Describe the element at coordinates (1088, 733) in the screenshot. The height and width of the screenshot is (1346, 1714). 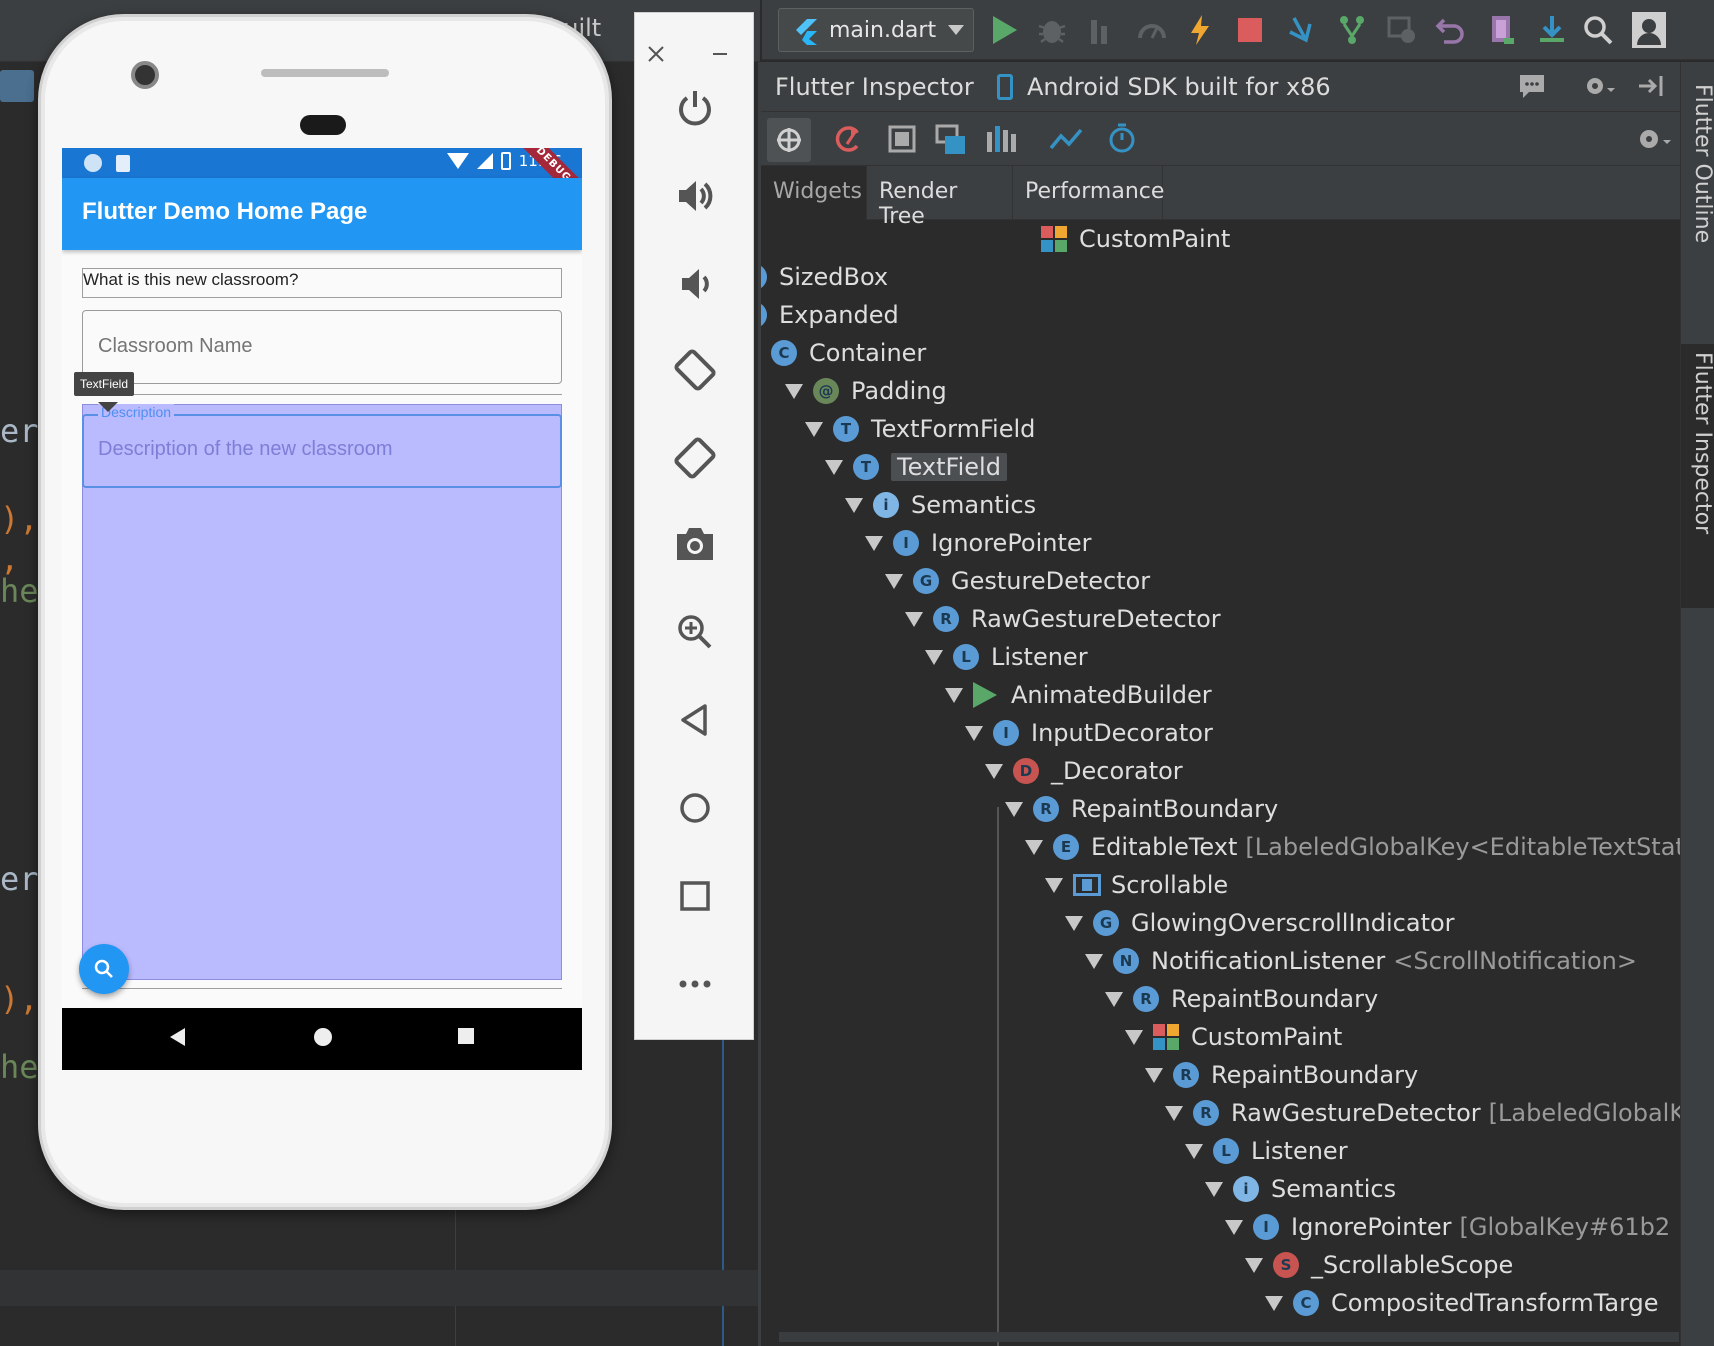
I see `tree-node: I InputDecorator` at that location.